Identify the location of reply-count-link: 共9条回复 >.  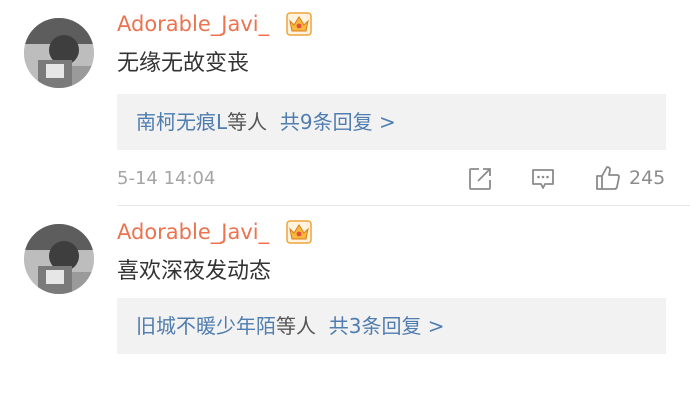
(338, 122).